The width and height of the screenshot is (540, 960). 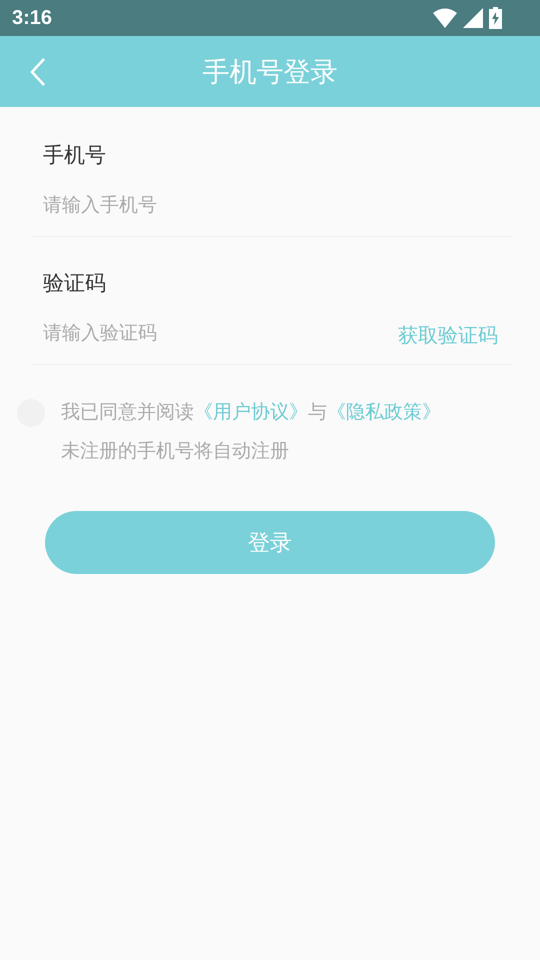 I want to click on register-note: 未注册的手机号将自动注册, so click(x=175, y=451).